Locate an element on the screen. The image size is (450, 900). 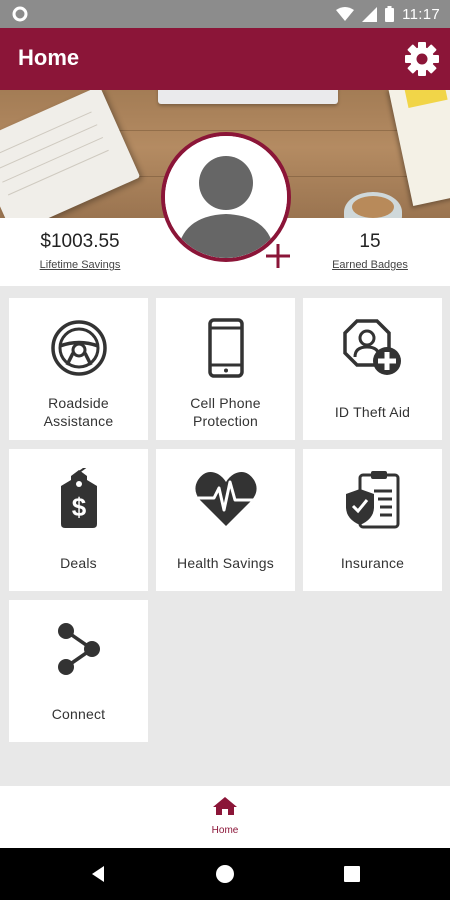
tile-cell-phone-protection: Cell Phone Protection is located at coordinates (225, 369).